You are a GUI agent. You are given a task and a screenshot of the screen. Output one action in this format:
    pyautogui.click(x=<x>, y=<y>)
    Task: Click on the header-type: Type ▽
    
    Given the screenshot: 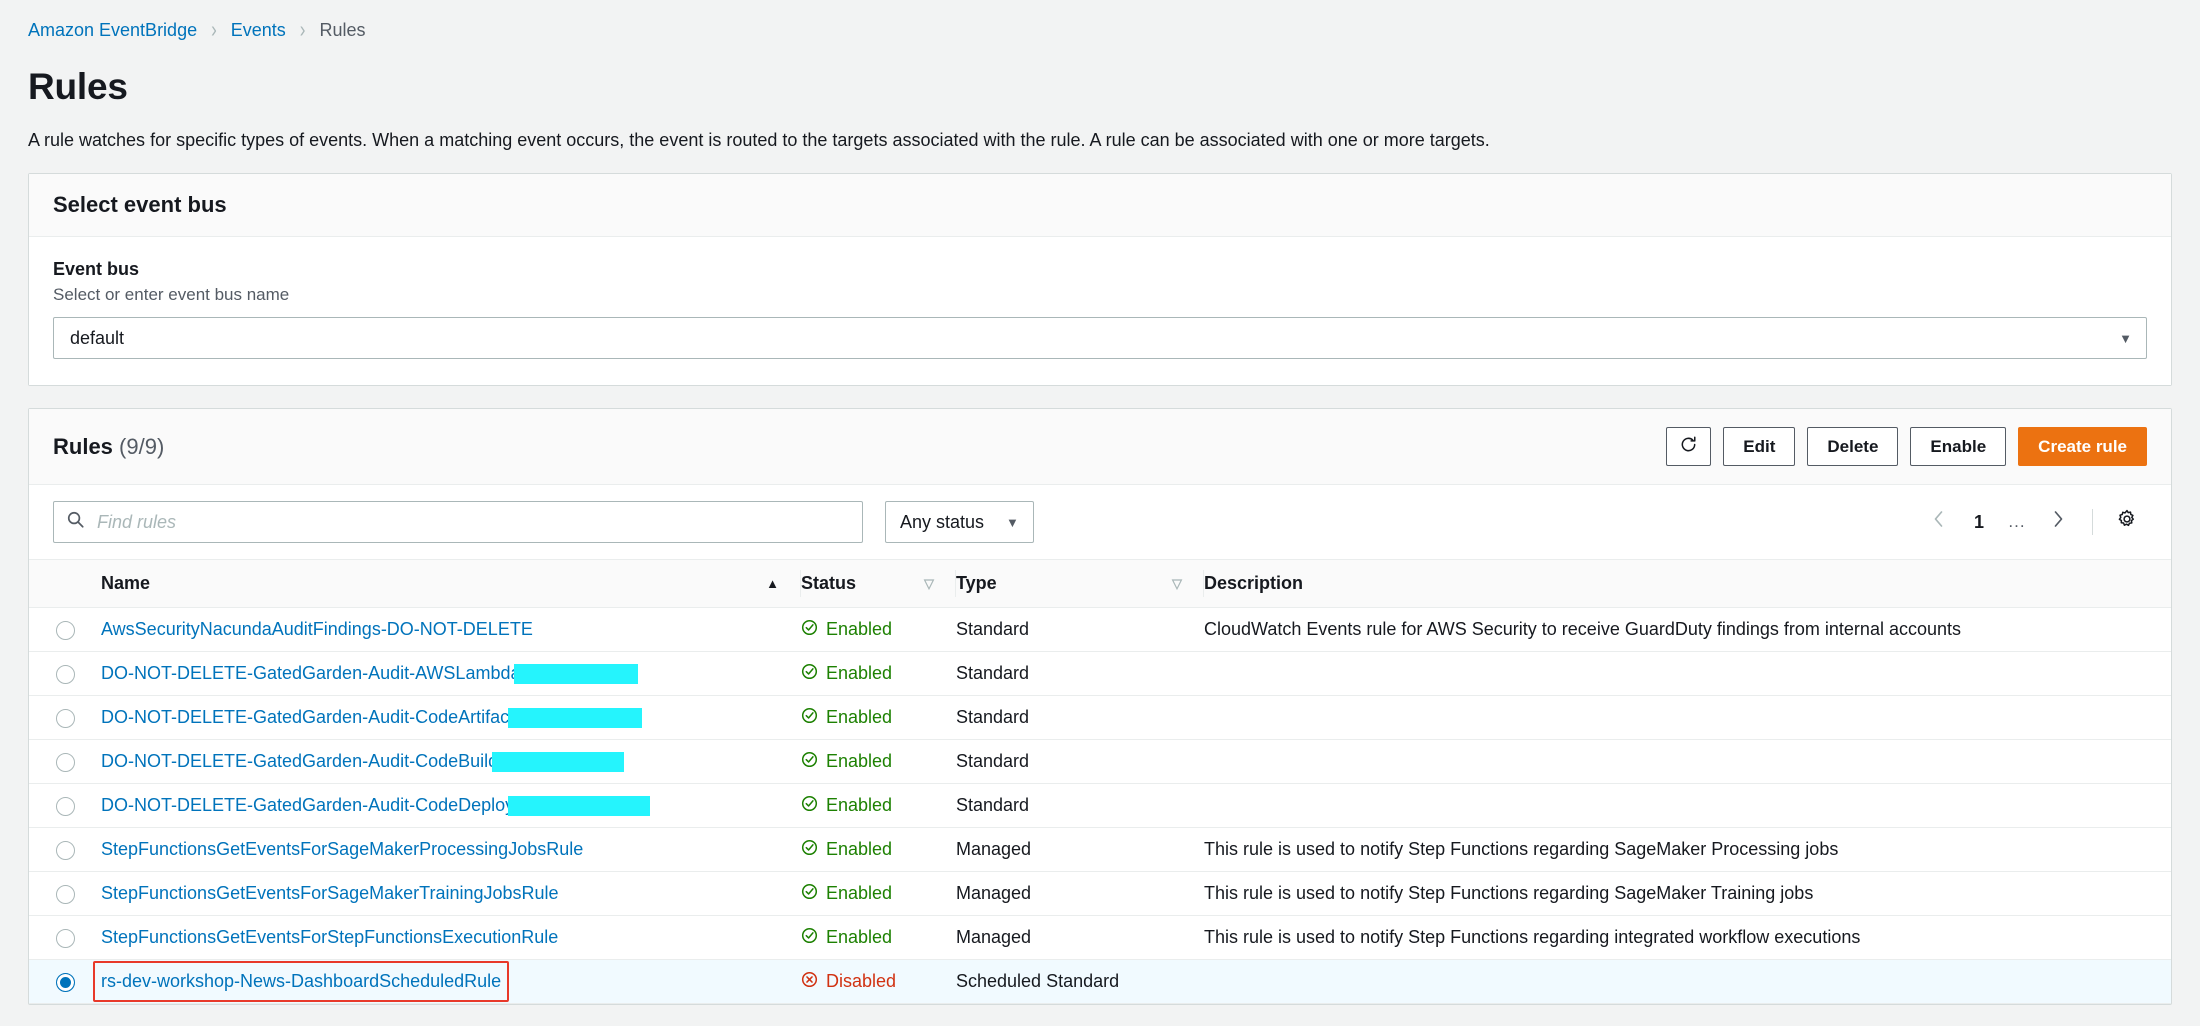 What is the action you would take?
    pyautogui.click(x=1080, y=583)
    